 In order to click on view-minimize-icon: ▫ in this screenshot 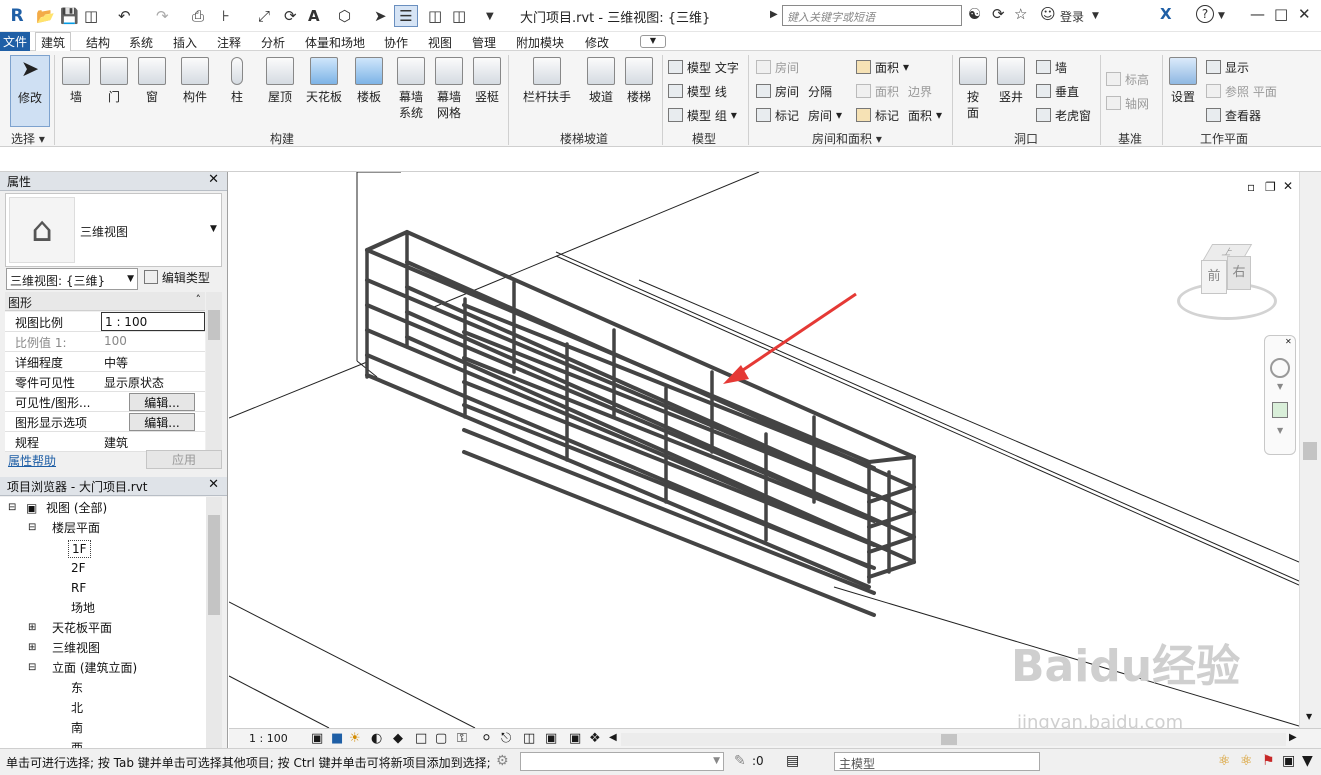, I will do `click(1251, 187)`.